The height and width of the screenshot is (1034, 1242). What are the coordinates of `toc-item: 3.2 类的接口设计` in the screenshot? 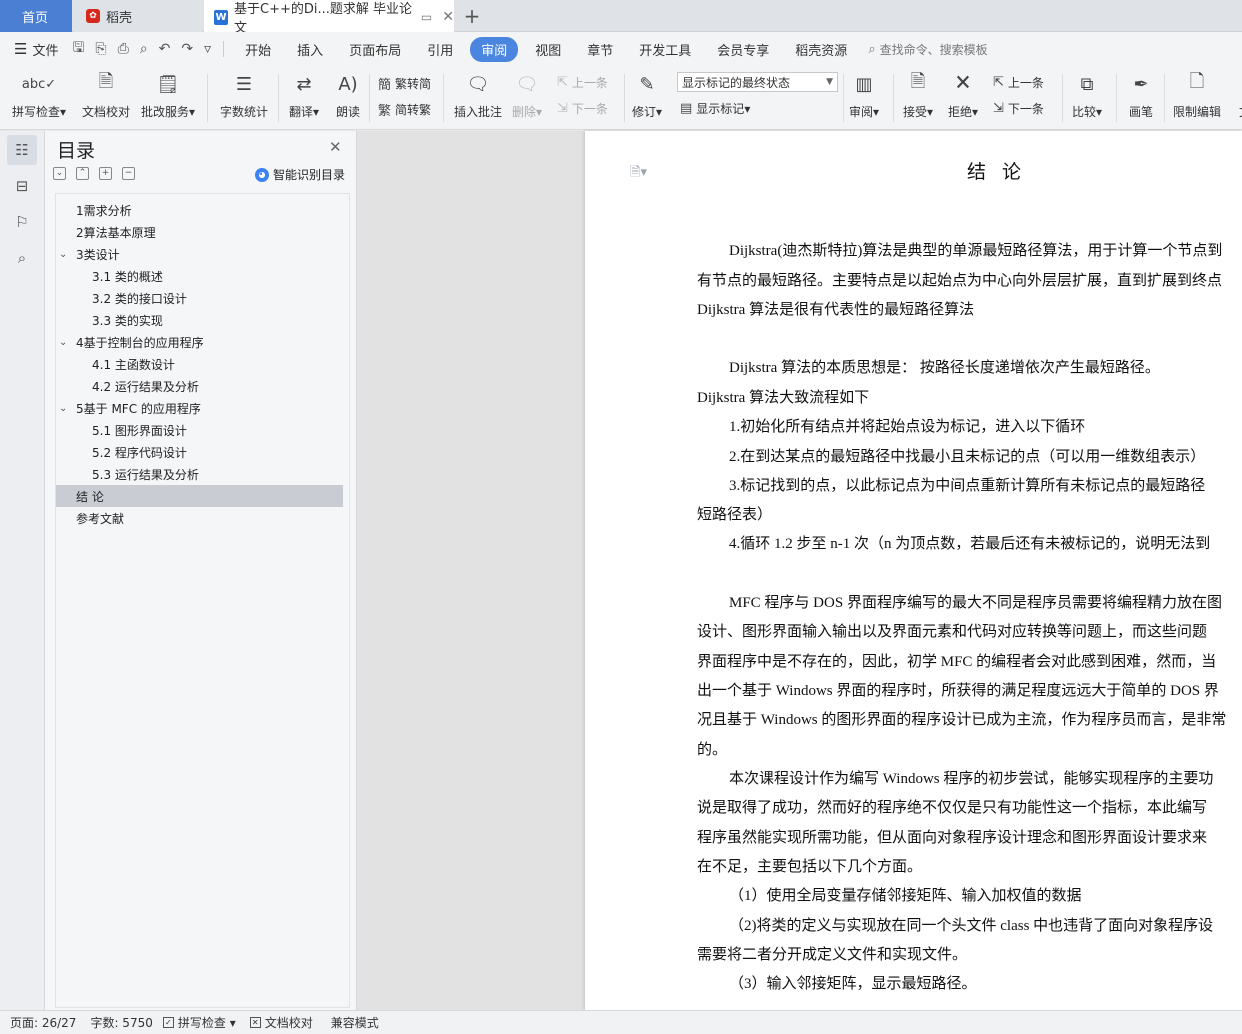 It's located at (199, 298).